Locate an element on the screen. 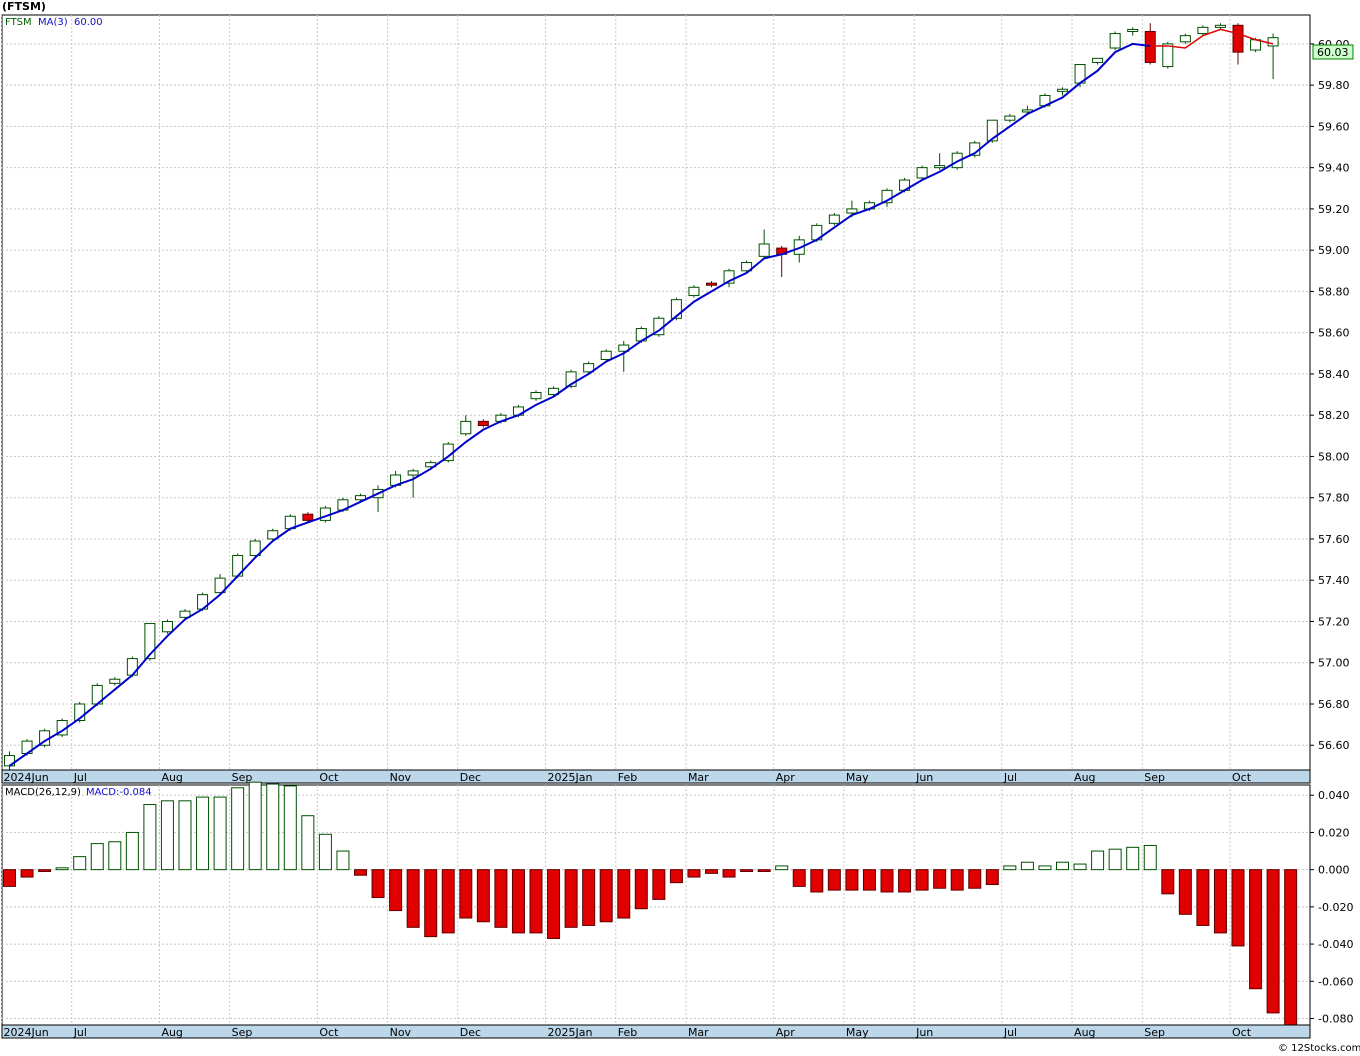  price-y-label: 58.40 is located at coordinates (1334, 374).